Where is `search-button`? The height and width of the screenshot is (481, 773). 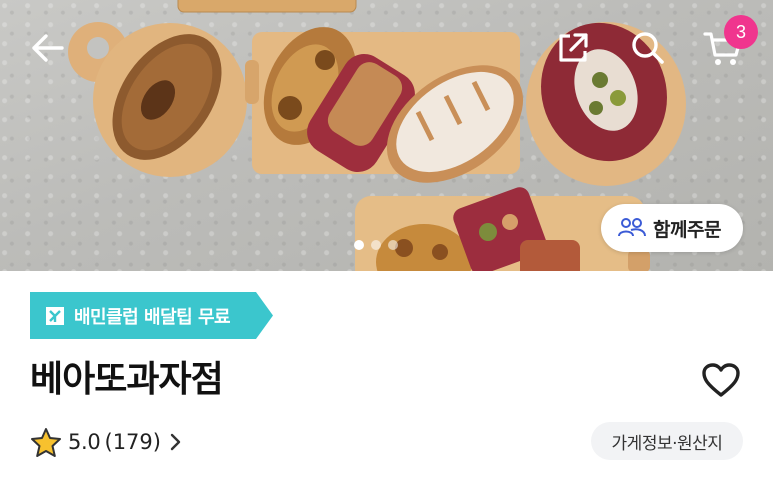
search-button is located at coordinates (648, 48).